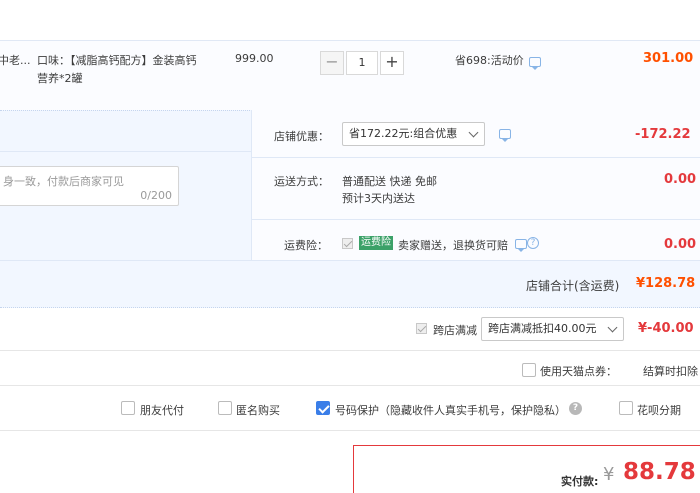 The height and width of the screenshot is (493, 700). I want to click on shop-discount-value: 省172.22元:组合优惠, so click(403, 133).